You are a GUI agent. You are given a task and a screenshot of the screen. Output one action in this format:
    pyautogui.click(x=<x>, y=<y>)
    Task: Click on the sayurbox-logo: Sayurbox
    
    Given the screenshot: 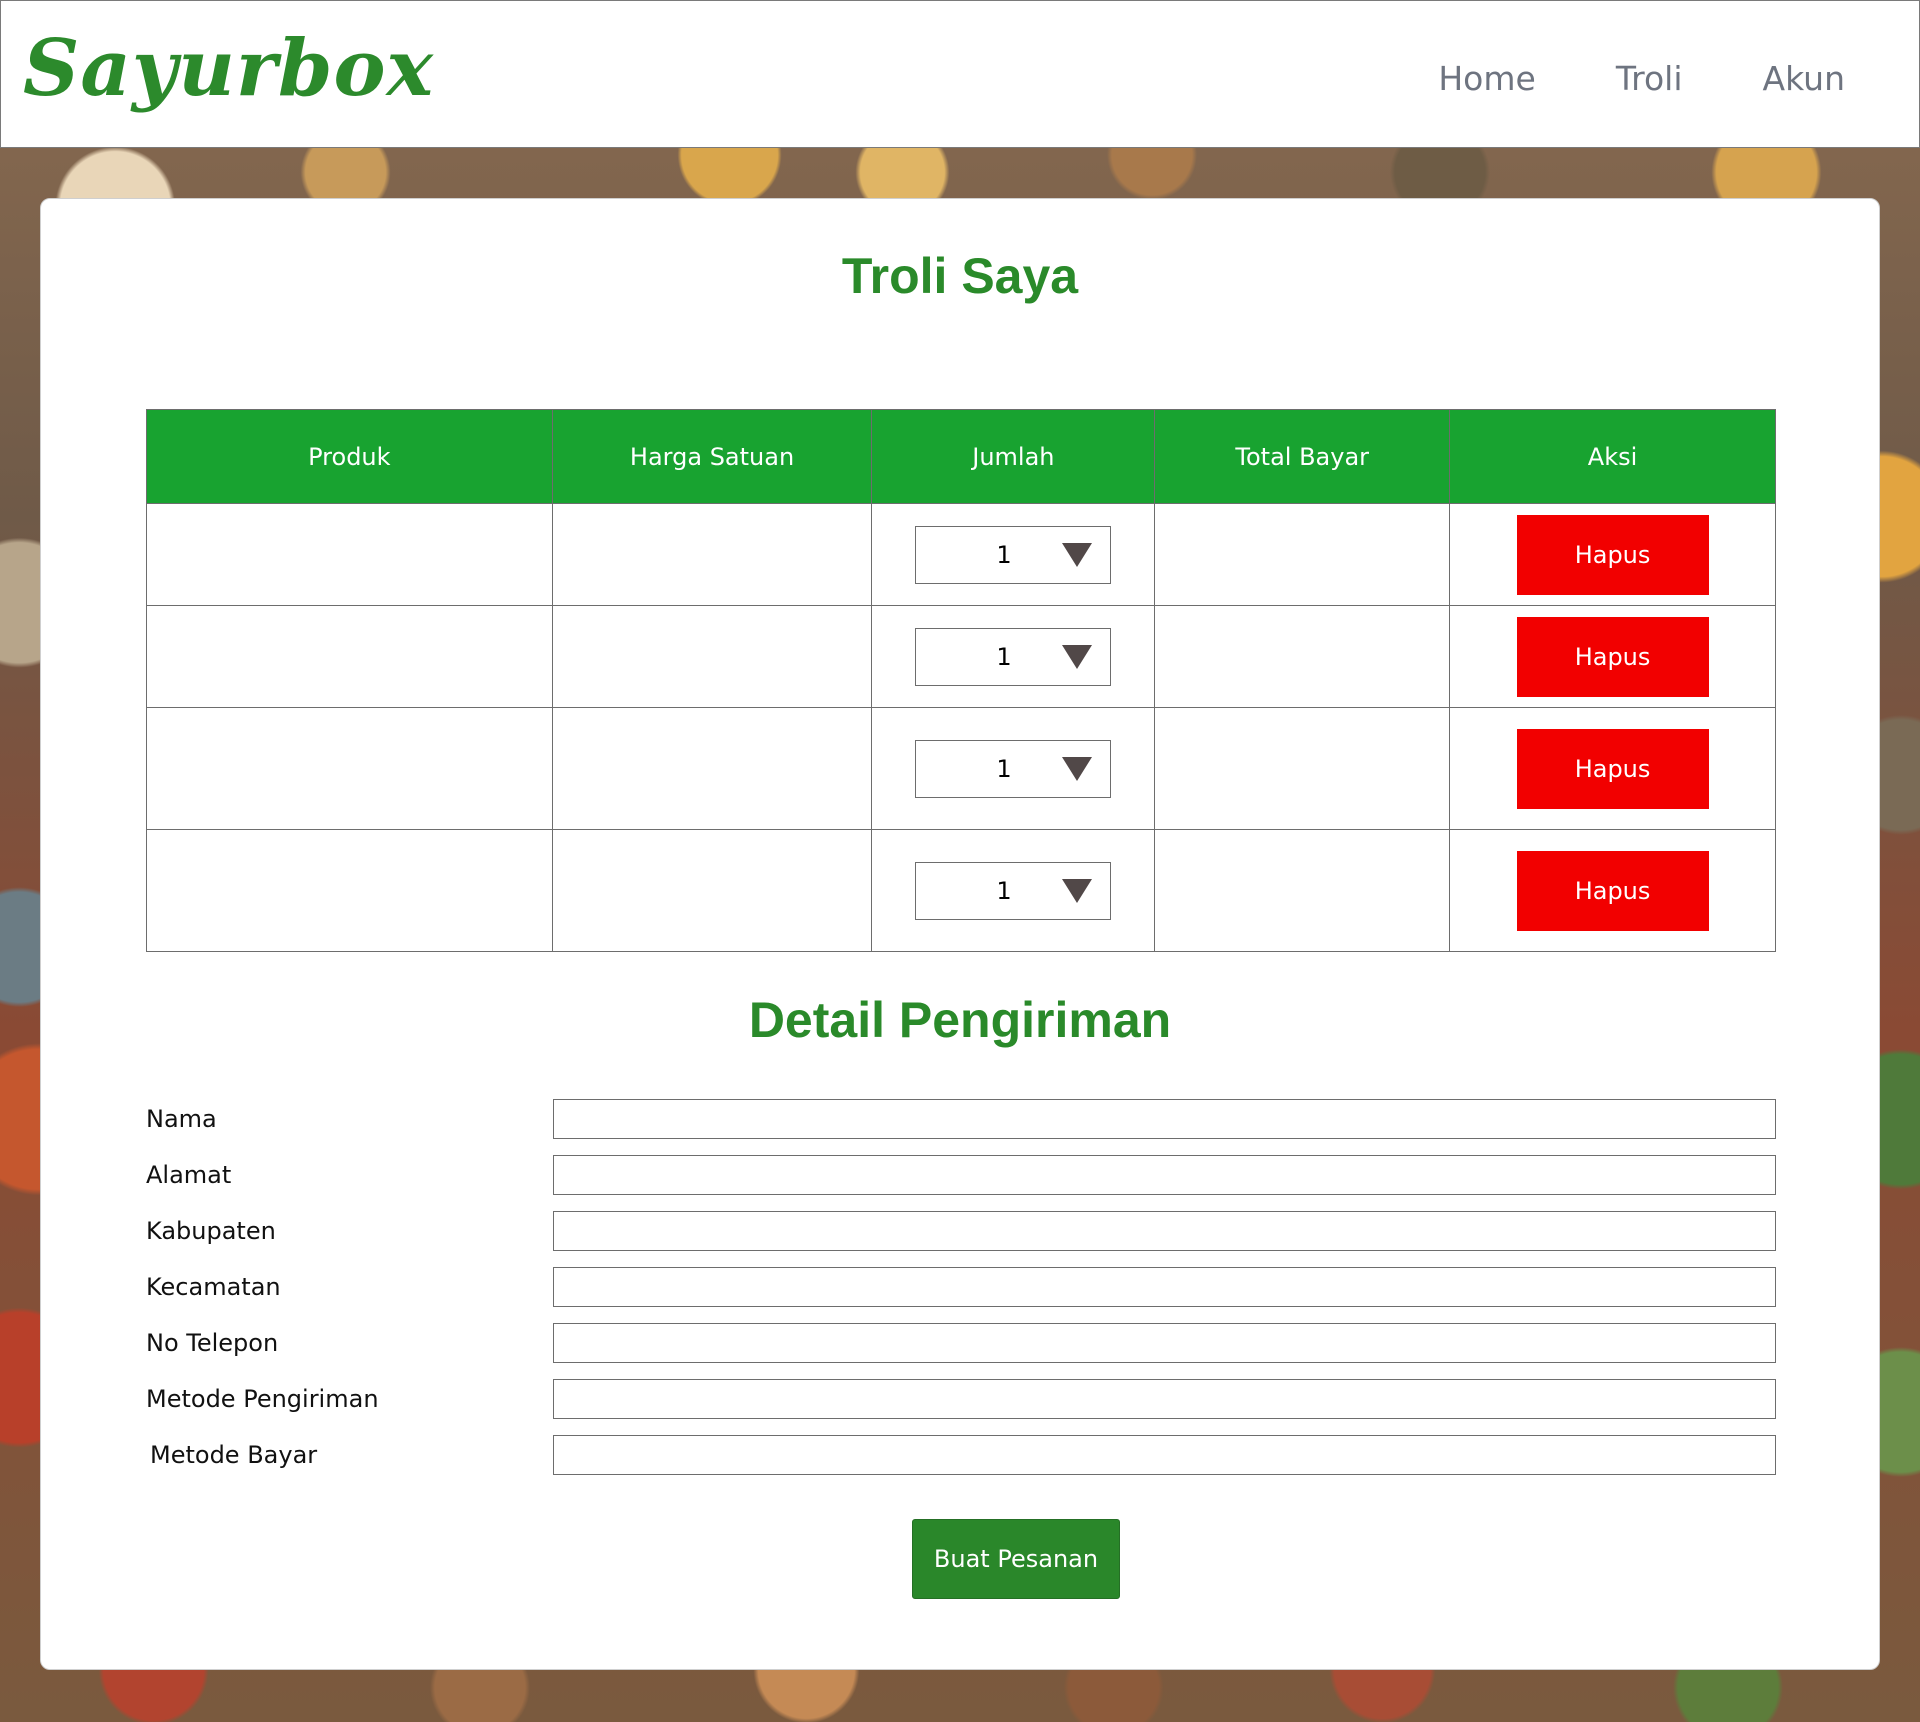 What is the action you would take?
    pyautogui.click(x=228, y=68)
    